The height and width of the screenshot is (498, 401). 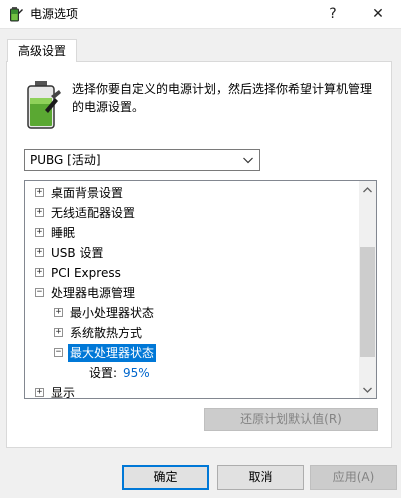 I want to click on tree-item-usb: + USB 设置, so click(x=193, y=253).